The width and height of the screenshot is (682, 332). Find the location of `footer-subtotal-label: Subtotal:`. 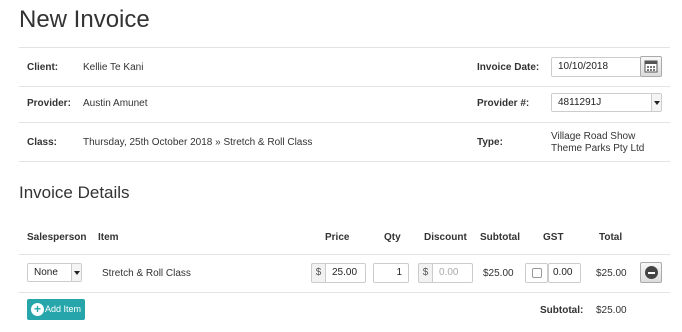

footer-subtotal-label: Subtotal: is located at coordinates (562, 310).